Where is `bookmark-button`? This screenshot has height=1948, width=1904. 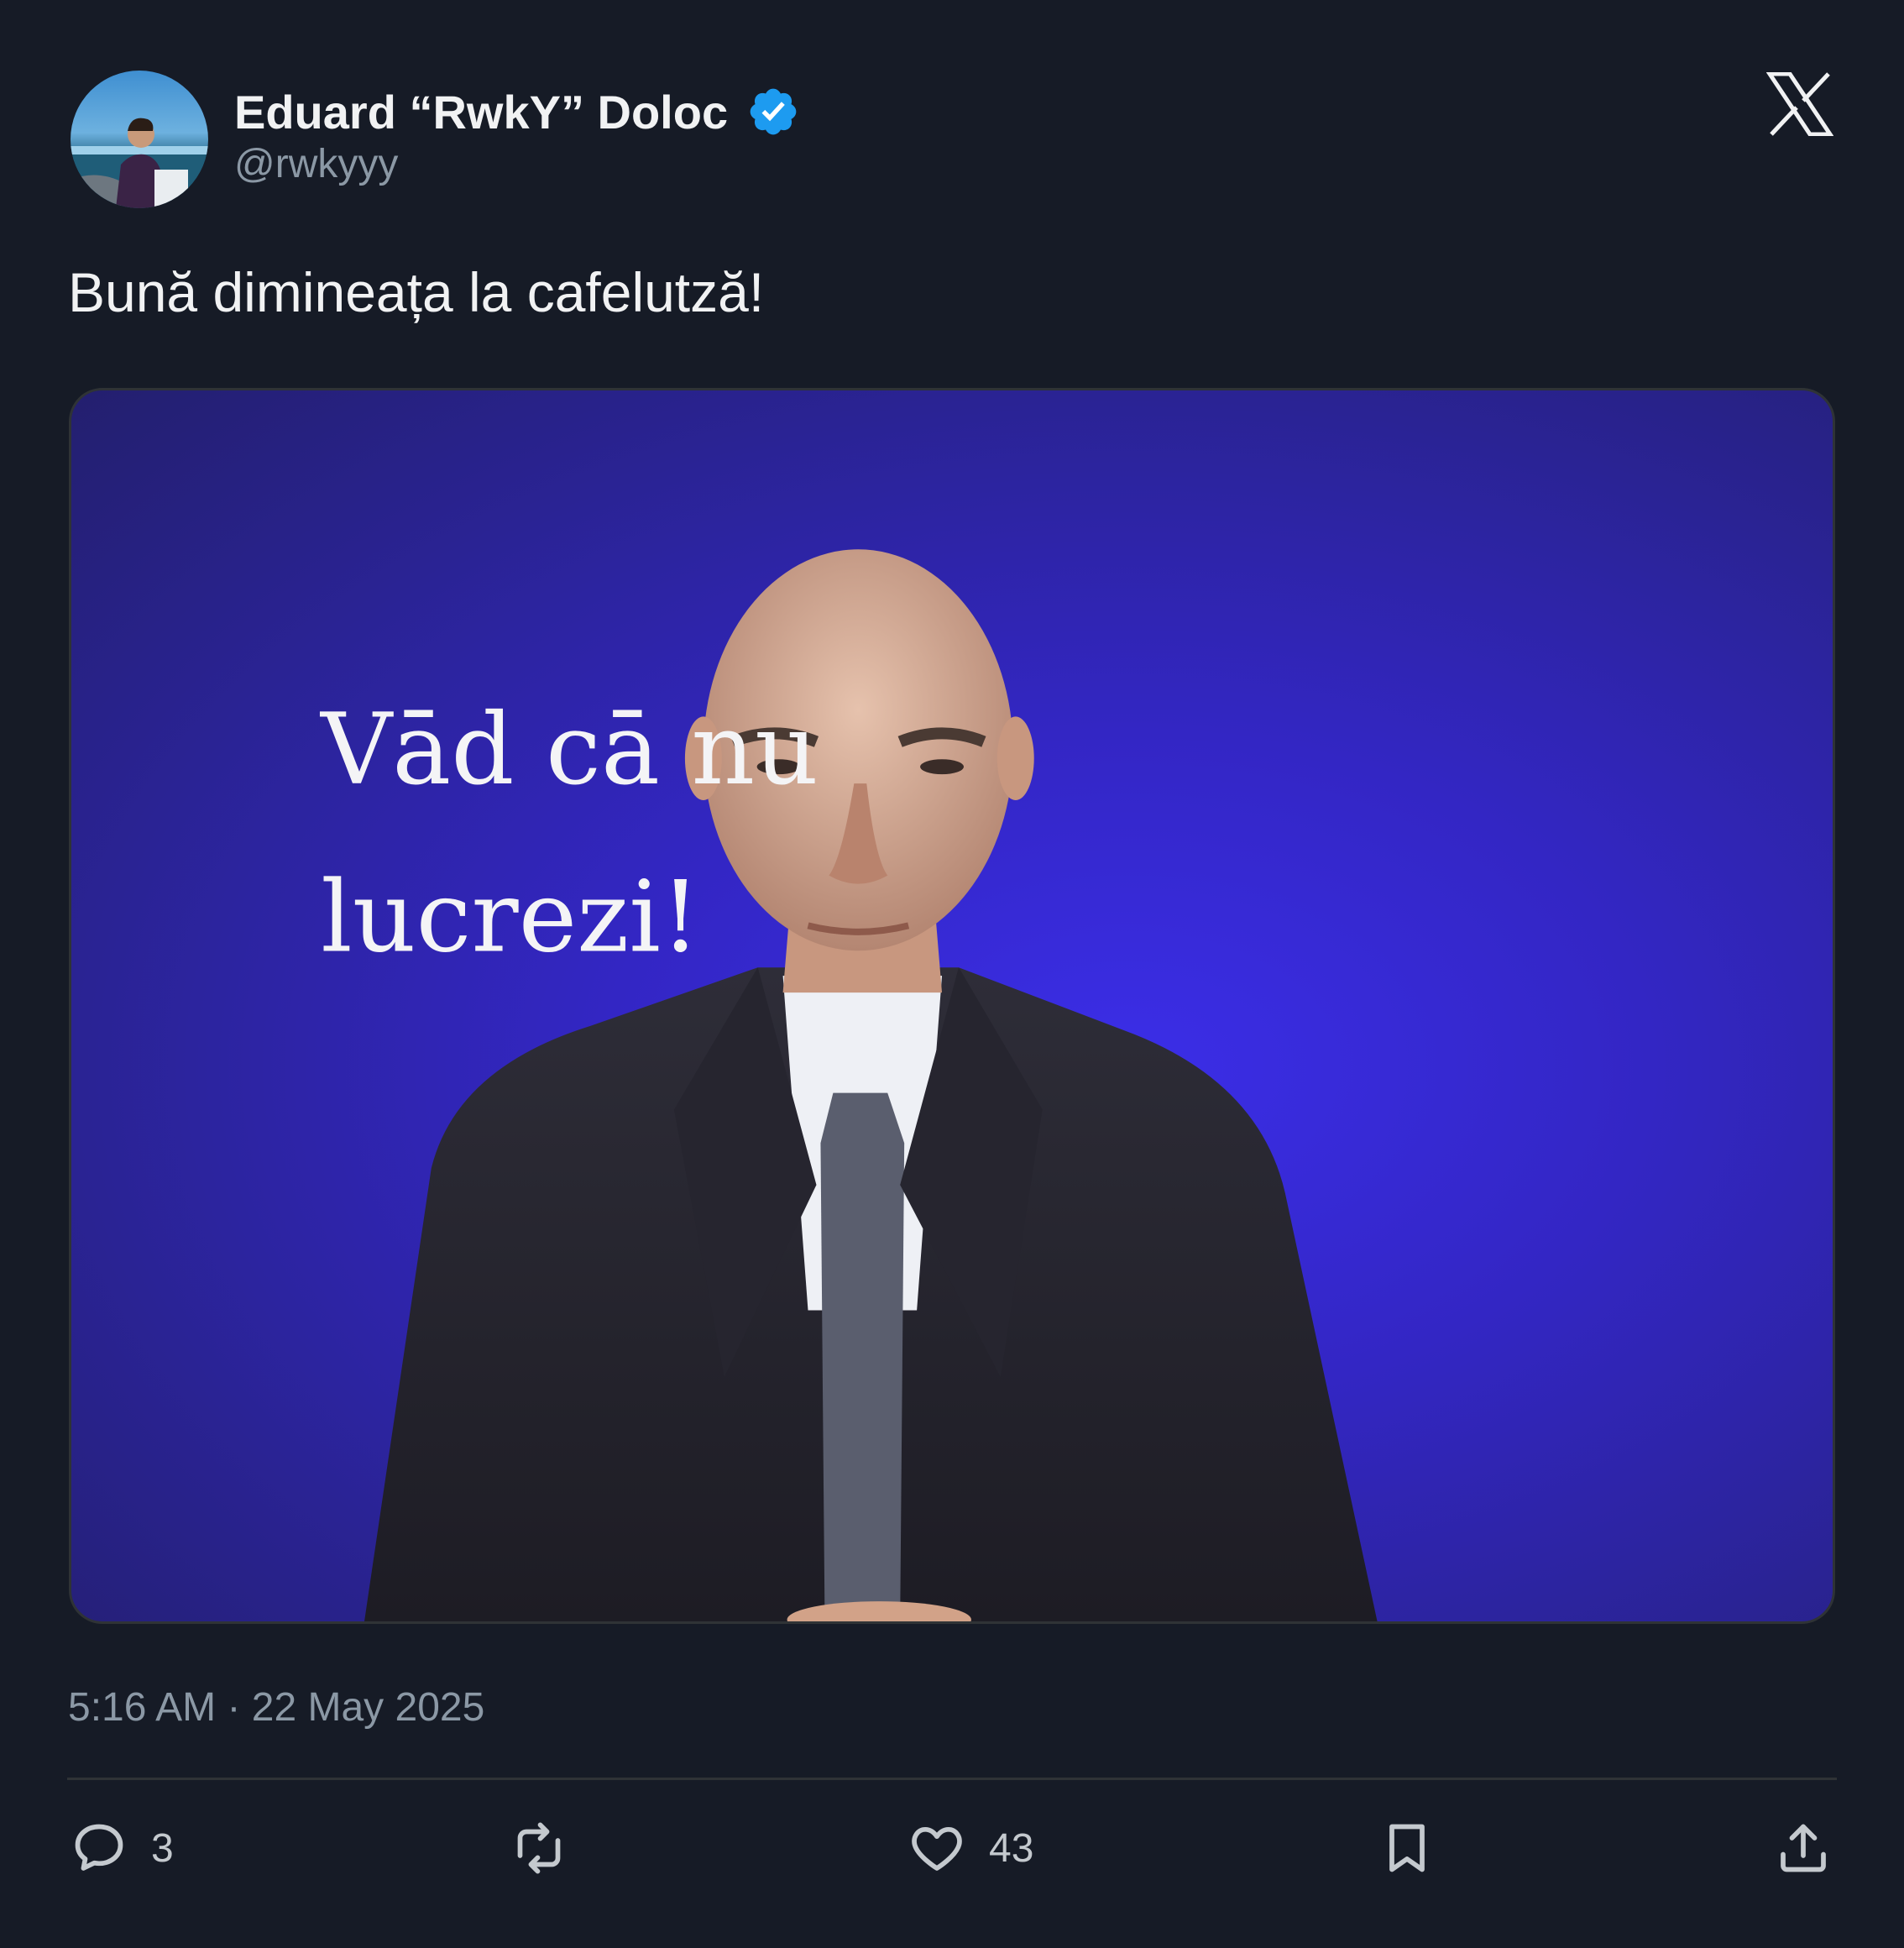 bookmark-button is located at coordinates (1407, 1848).